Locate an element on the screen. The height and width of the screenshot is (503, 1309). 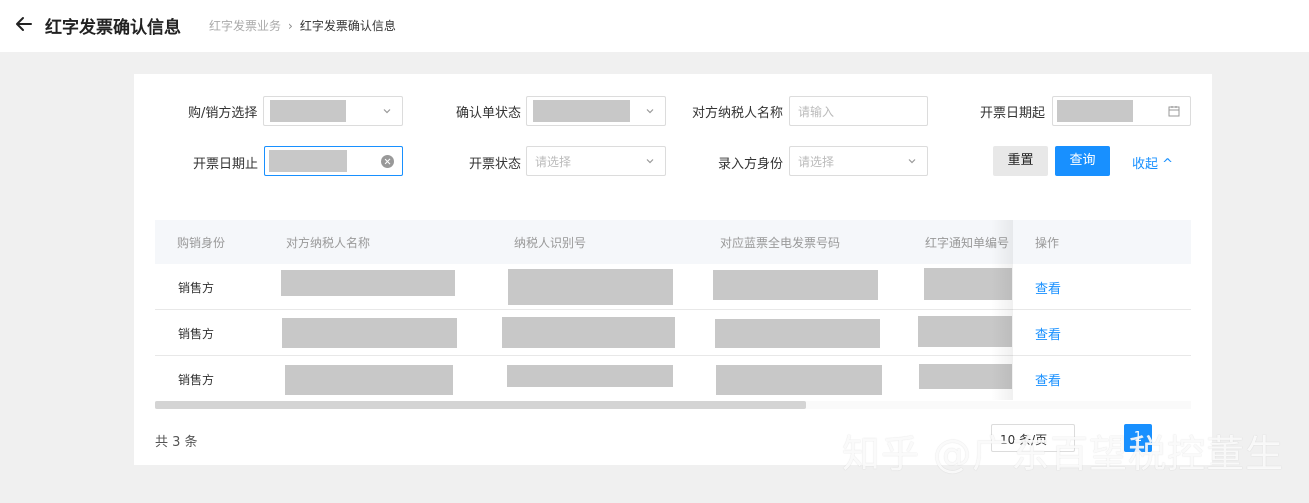
back-arrow-icon is located at coordinates (24, 24).